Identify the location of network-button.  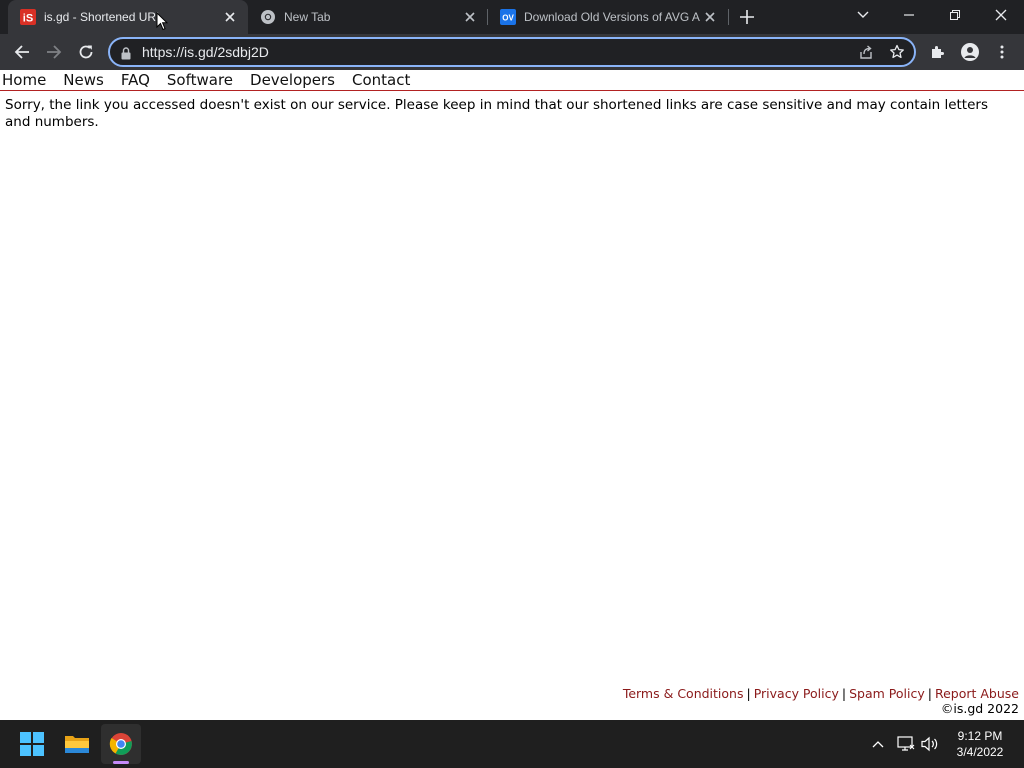
(906, 744).